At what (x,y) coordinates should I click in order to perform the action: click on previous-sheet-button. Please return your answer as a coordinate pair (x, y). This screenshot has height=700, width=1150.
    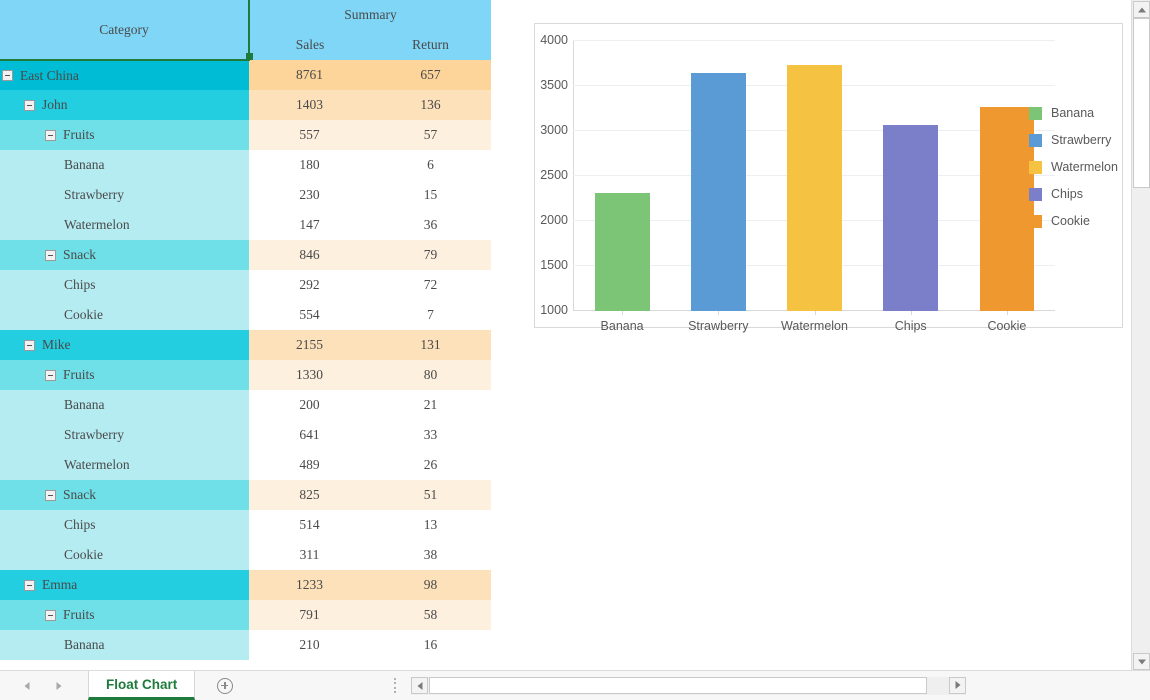
    Looking at the image, I should click on (27, 686).